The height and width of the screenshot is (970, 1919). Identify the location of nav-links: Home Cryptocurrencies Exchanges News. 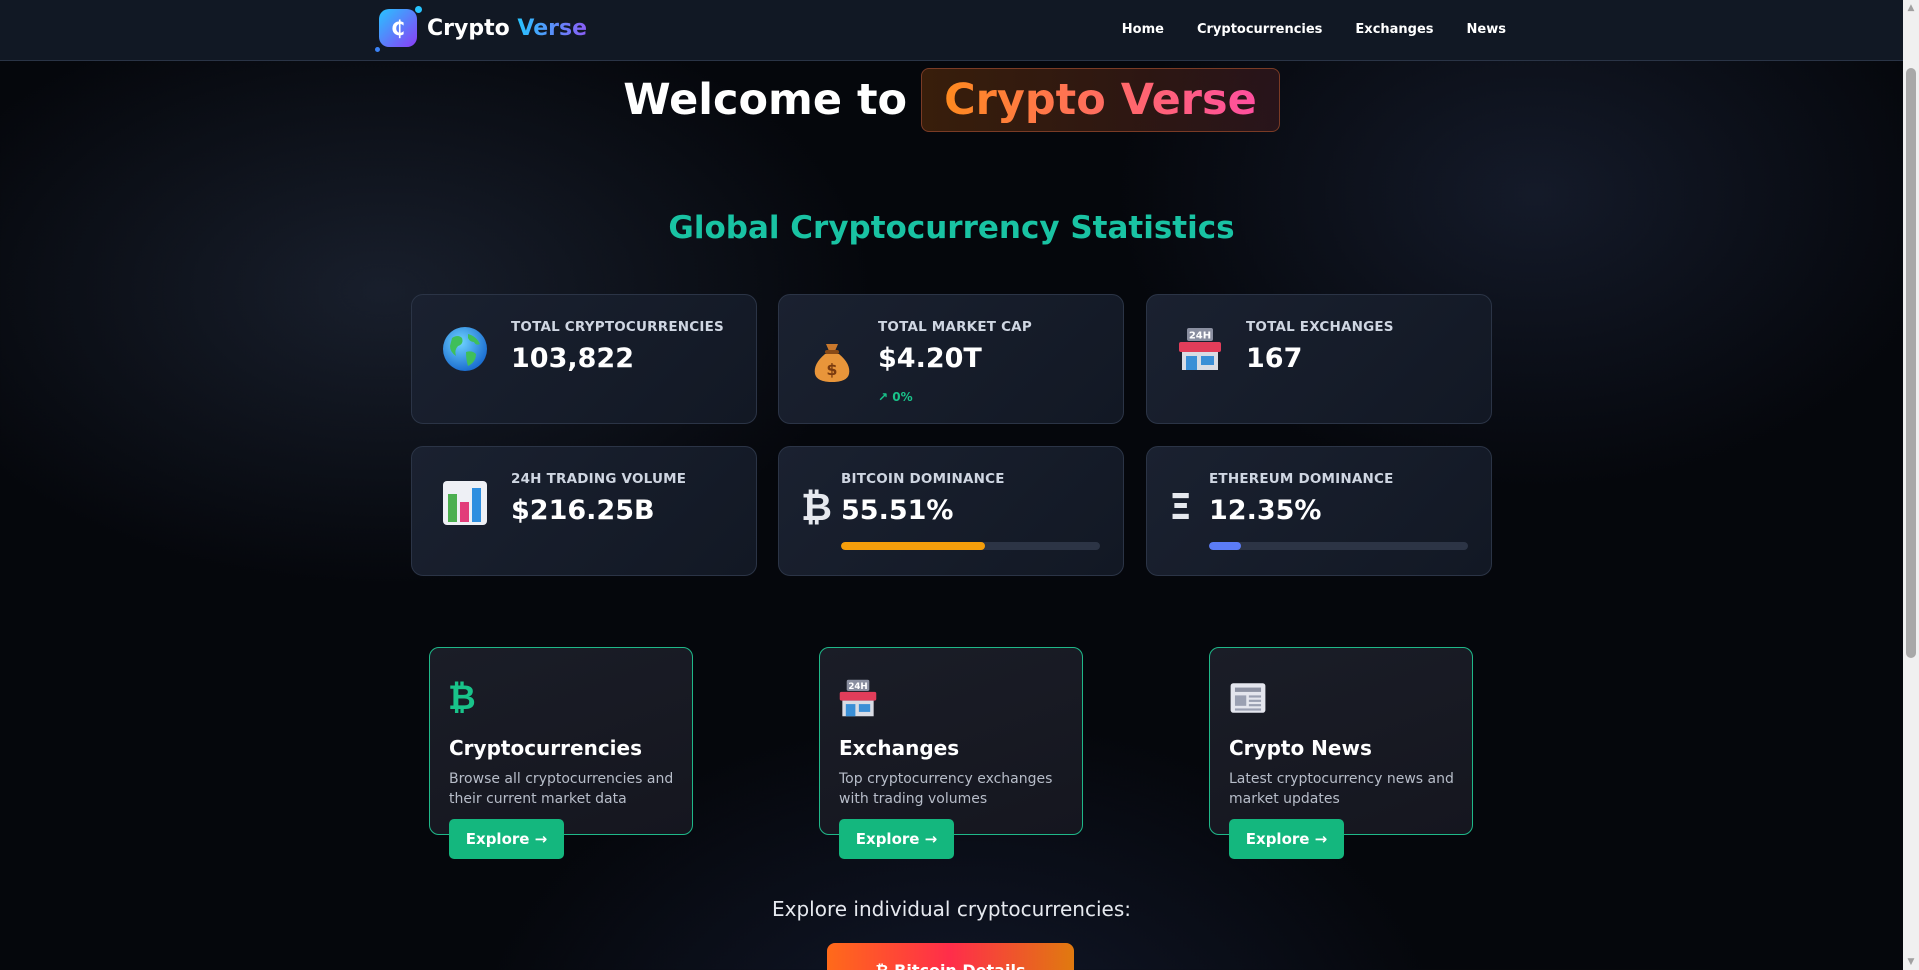
(1314, 29).